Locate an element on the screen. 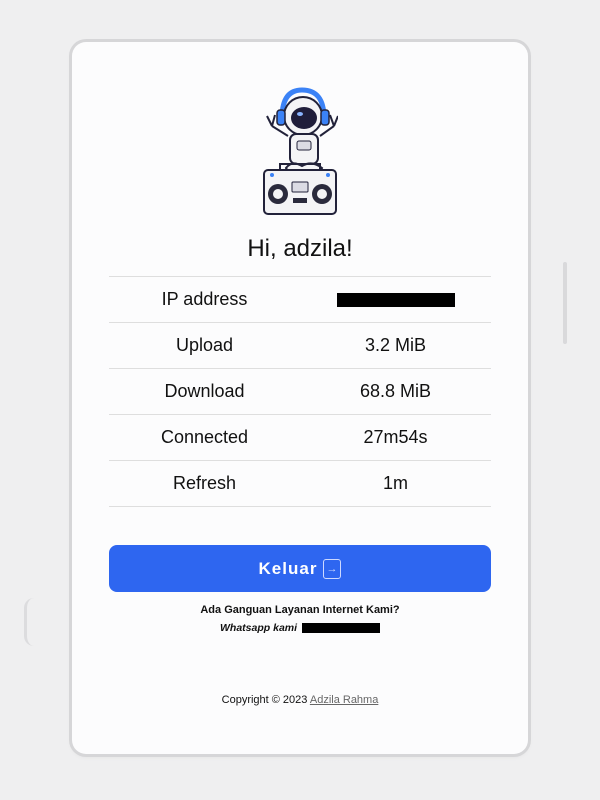  table-row: Upload 3.2 MiB is located at coordinates (300, 345).